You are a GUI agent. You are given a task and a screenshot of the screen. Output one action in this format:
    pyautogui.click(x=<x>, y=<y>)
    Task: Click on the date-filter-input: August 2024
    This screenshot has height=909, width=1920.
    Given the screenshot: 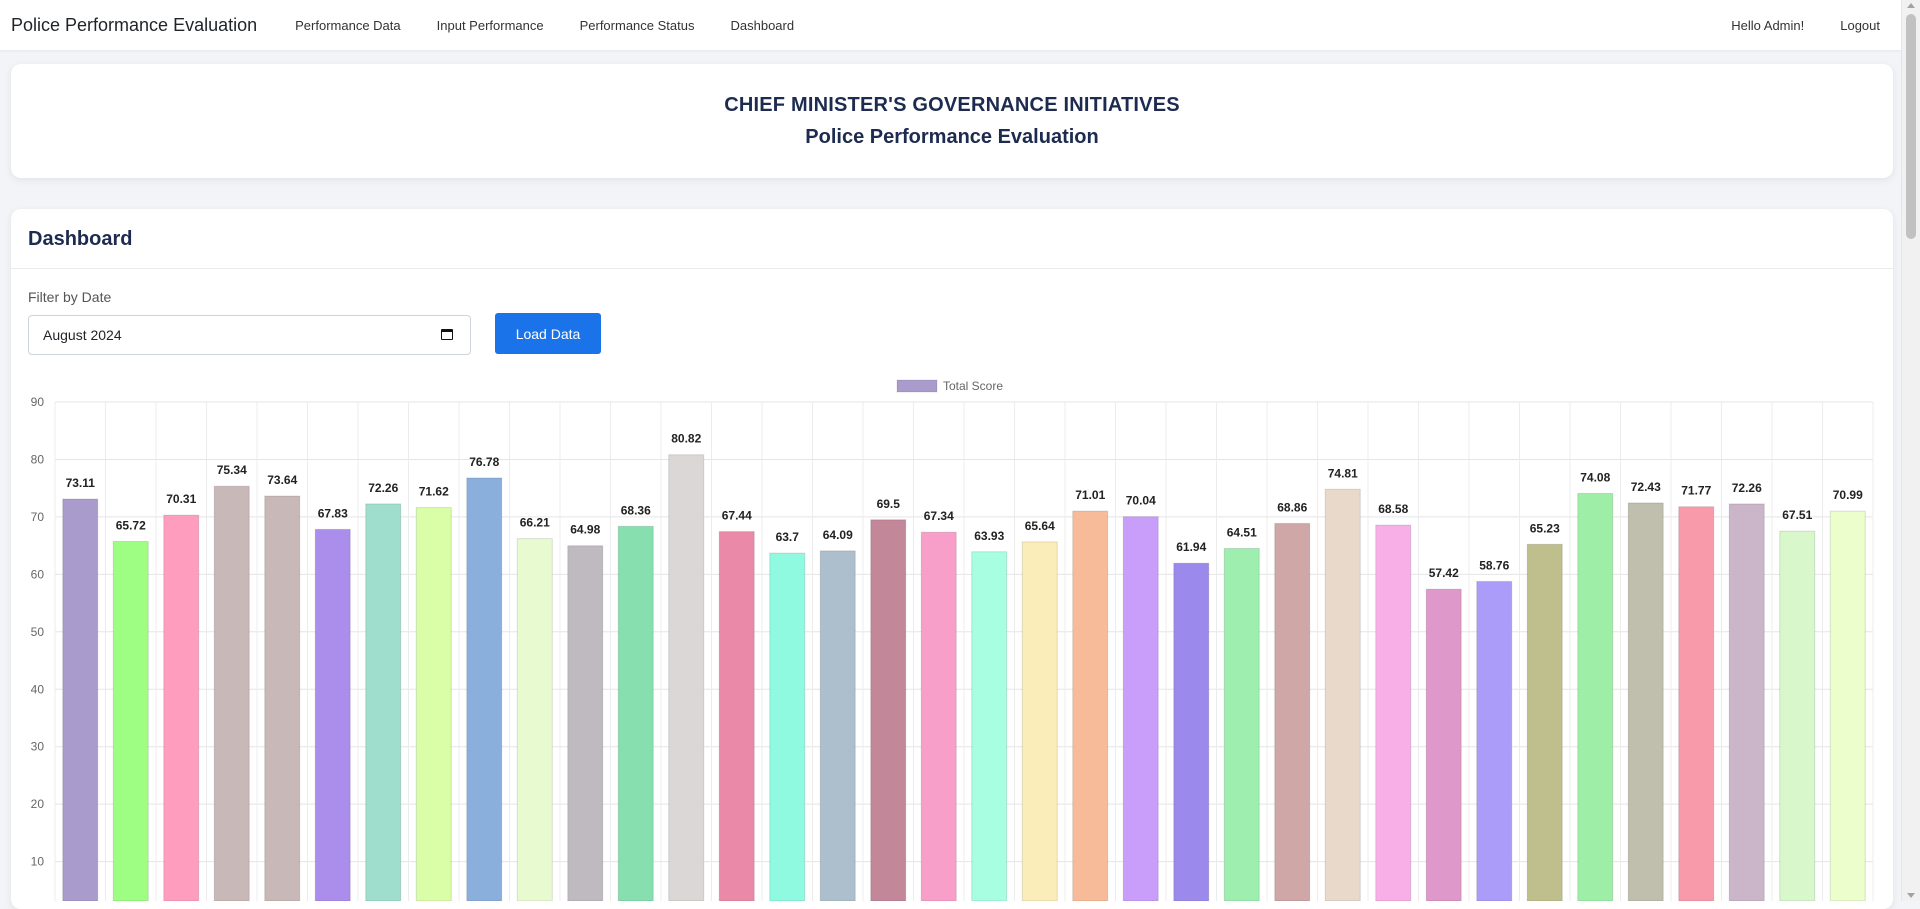 What is the action you would take?
    pyautogui.click(x=249, y=335)
    